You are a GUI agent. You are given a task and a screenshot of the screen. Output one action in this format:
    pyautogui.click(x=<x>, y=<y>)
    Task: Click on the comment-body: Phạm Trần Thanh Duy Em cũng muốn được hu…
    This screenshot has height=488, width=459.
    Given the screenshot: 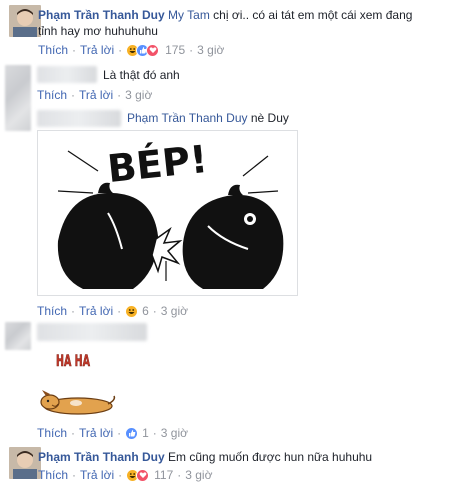 What is the action you would take?
    pyautogui.click(x=205, y=457)
    